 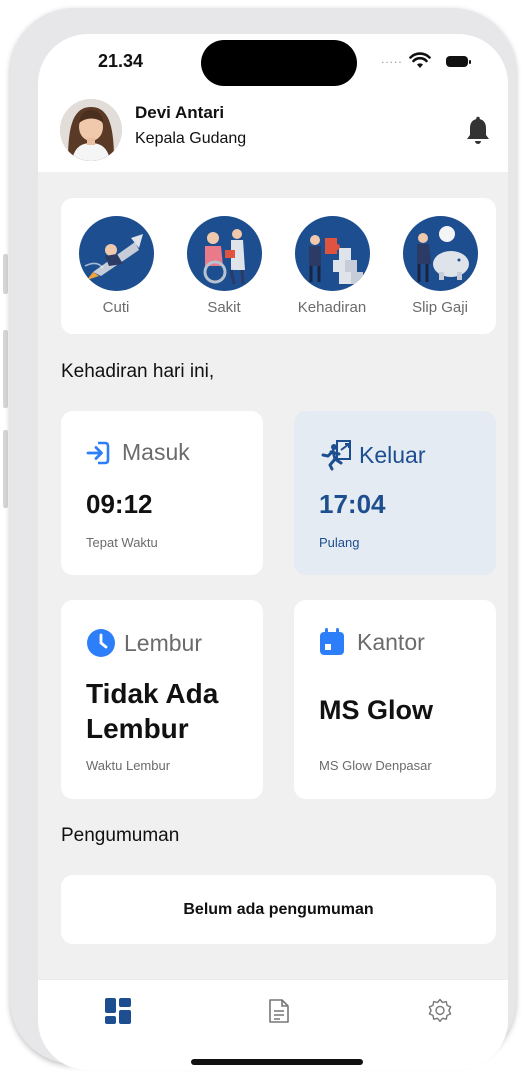 I want to click on check-in-note: Tepat Waktu, so click(x=122, y=542).